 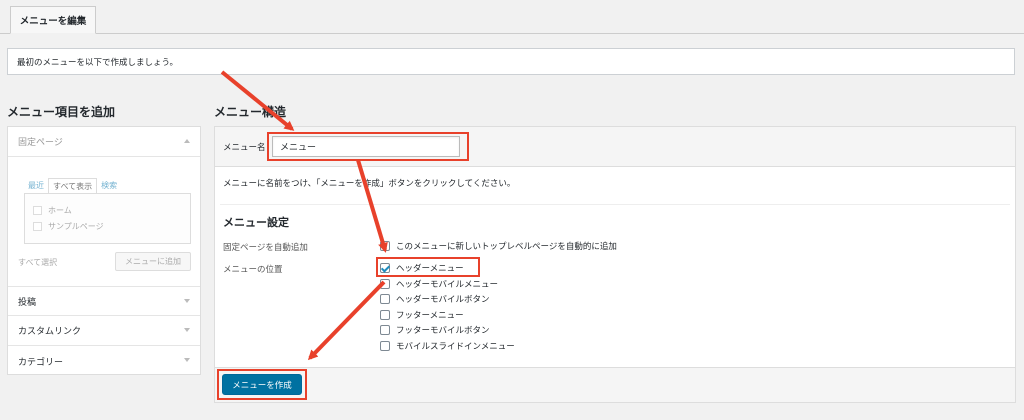 What do you see at coordinates (346, 320) in the screenshot?
I see `arrow-to-create-button` at bounding box center [346, 320].